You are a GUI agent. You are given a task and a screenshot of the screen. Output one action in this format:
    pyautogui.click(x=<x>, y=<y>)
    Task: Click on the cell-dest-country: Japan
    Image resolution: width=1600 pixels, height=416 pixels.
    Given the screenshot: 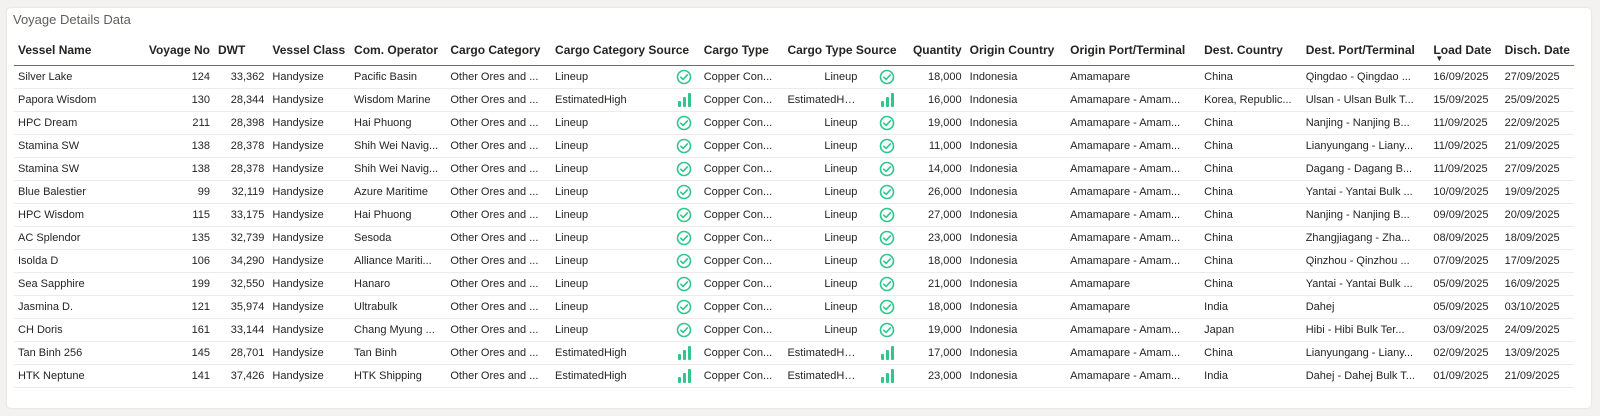 What is the action you would take?
    pyautogui.click(x=1251, y=330)
    